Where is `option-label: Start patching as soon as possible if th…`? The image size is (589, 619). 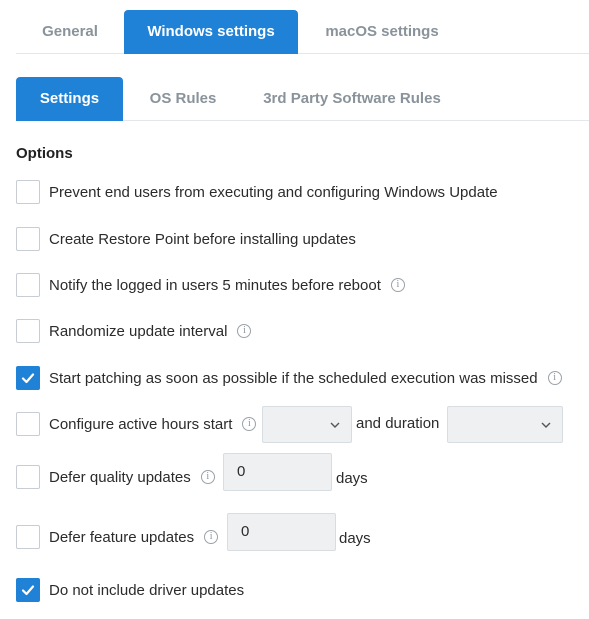 option-label: Start patching as soon as possible if th… is located at coordinates (293, 378).